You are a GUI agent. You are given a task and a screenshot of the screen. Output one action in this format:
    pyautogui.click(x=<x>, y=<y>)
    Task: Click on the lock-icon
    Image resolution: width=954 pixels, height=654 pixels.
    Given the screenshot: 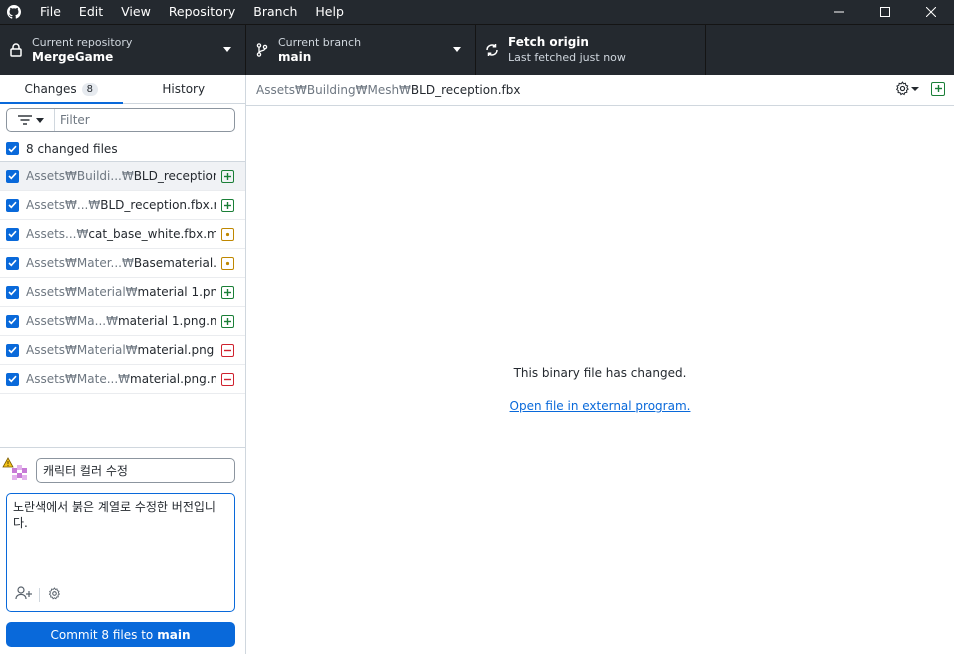 What is the action you would take?
    pyautogui.click(x=16, y=50)
    